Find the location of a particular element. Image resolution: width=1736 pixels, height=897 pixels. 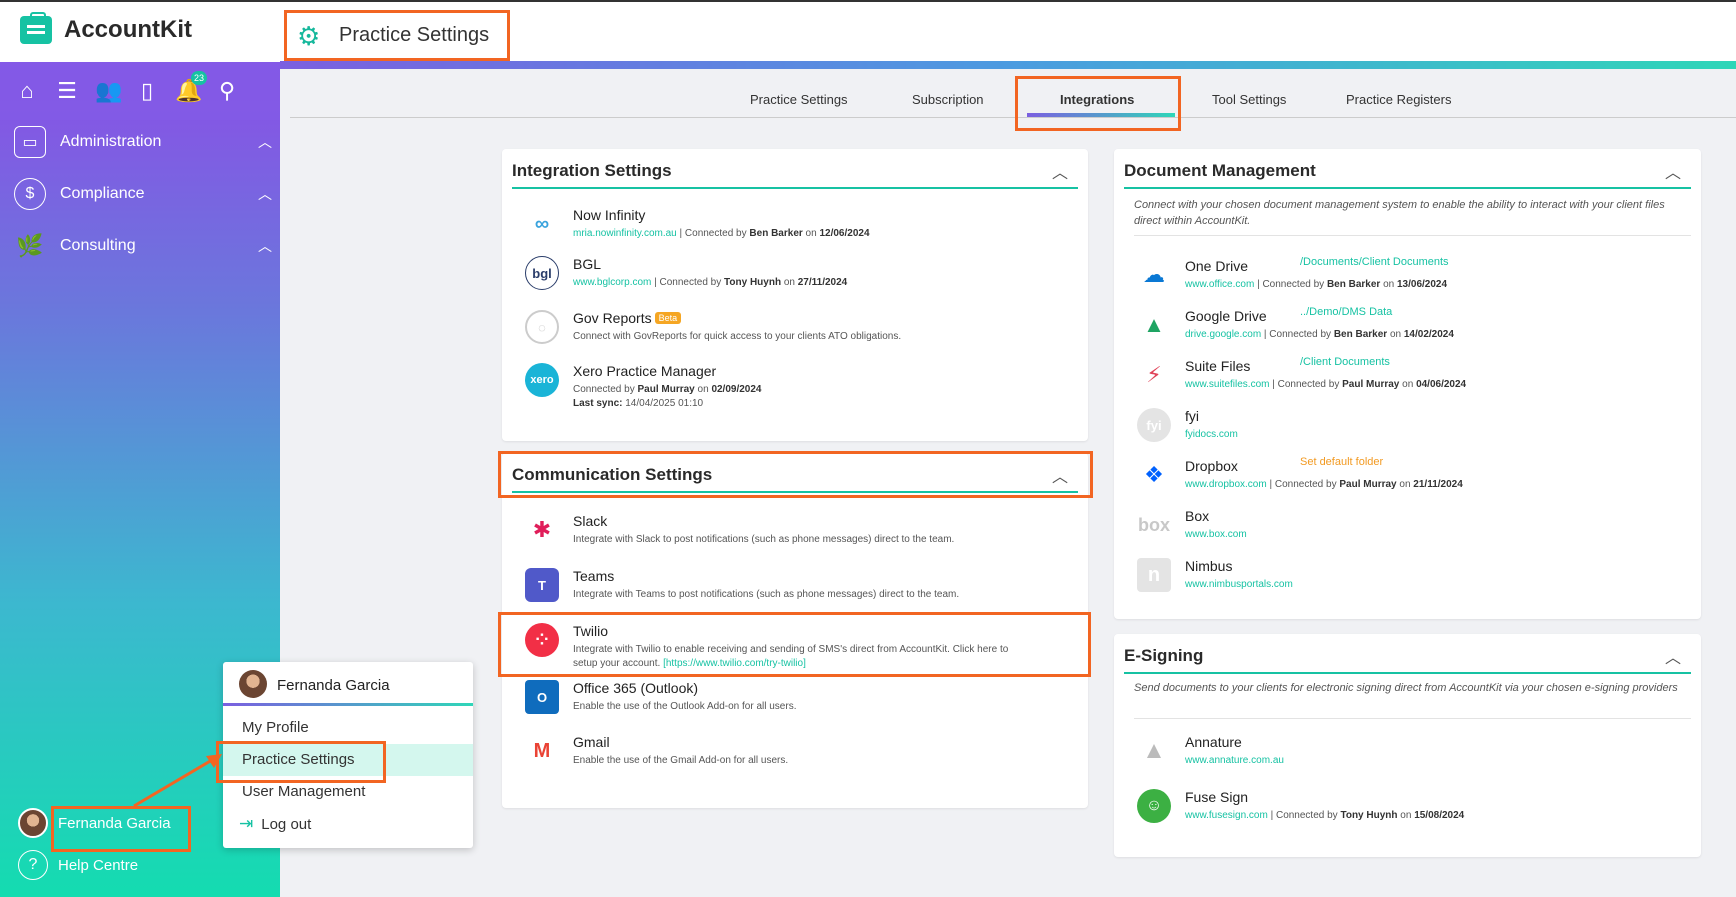

bell-icon: 🔔 23 is located at coordinates (191, 87).